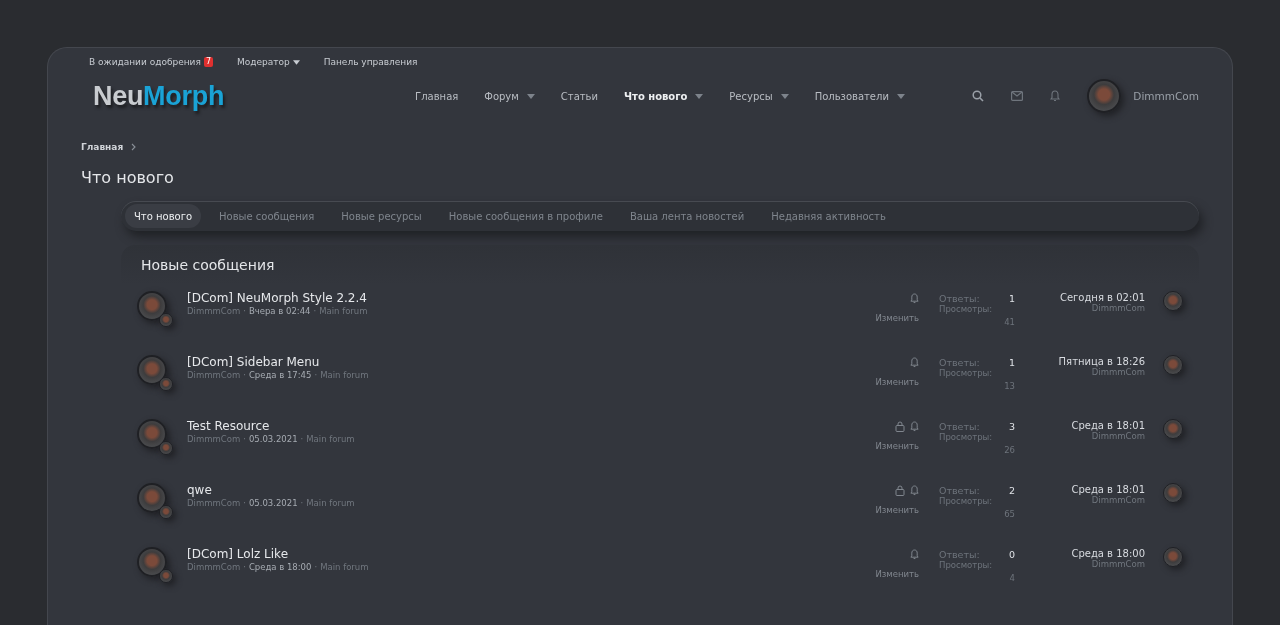 The image size is (1280, 625). What do you see at coordinates (370, 62) in the screenshot?
I see `top-link: Панель управления` at bounding box center [370, 62].